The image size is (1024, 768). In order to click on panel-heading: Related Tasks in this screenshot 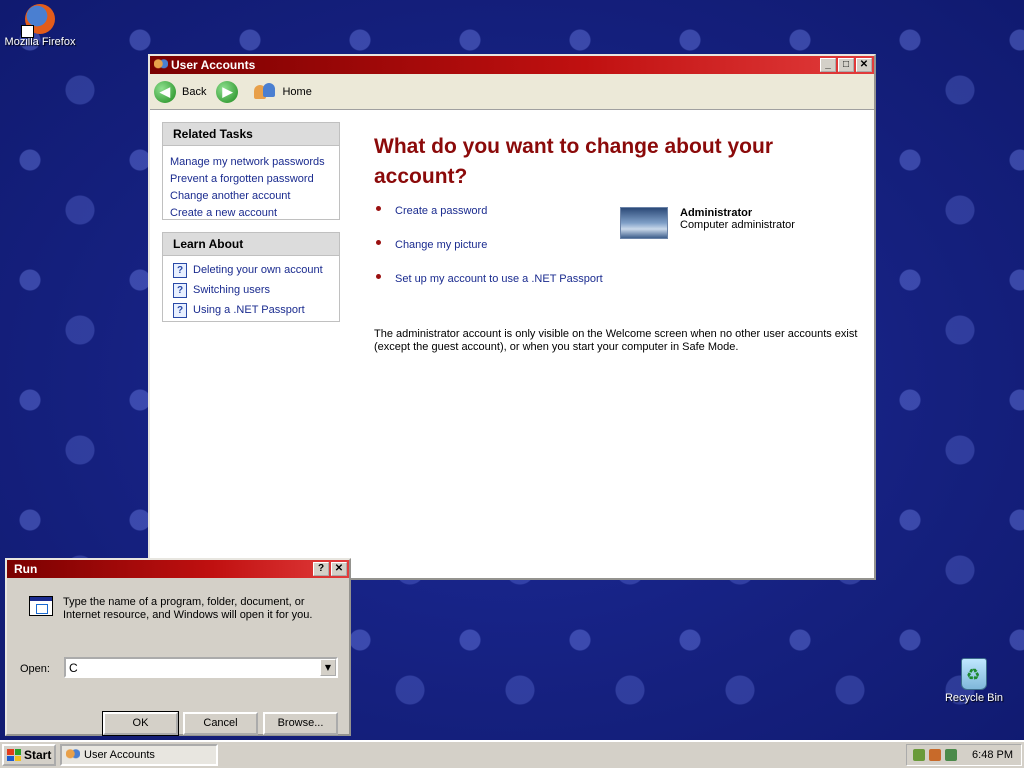, I will do `click(251, 134)`.